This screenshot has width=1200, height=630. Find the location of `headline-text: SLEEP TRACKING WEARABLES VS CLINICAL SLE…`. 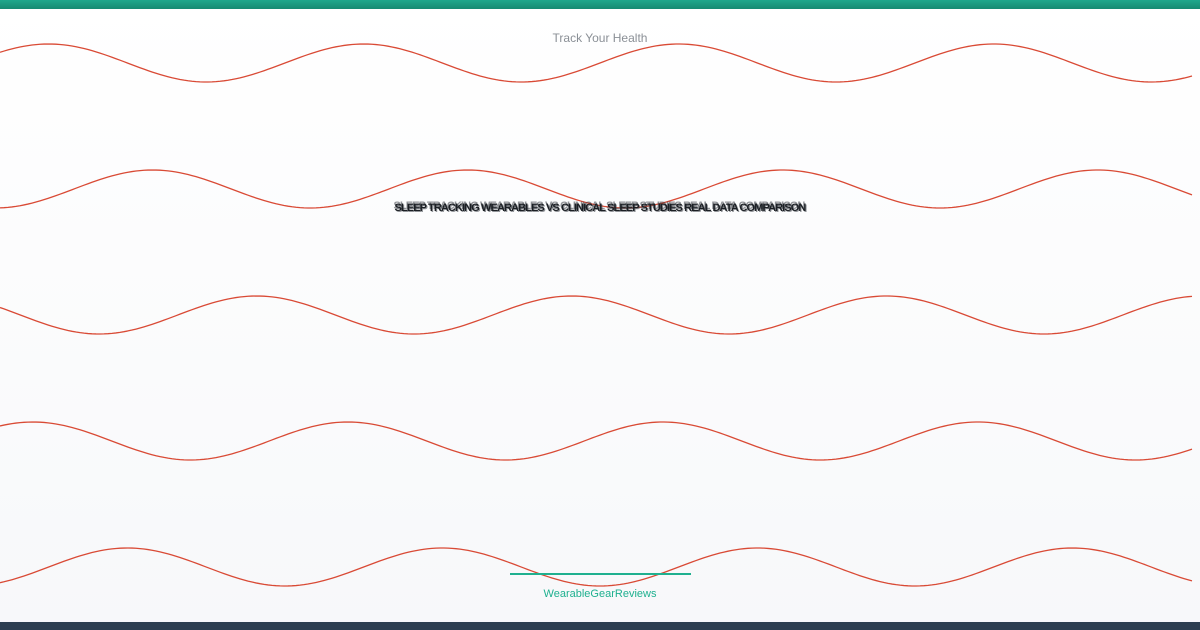

headline-text: SLEEP TRACKING WEARABLES VS CLINICAL SLE… is located at coordinates (600, 208).